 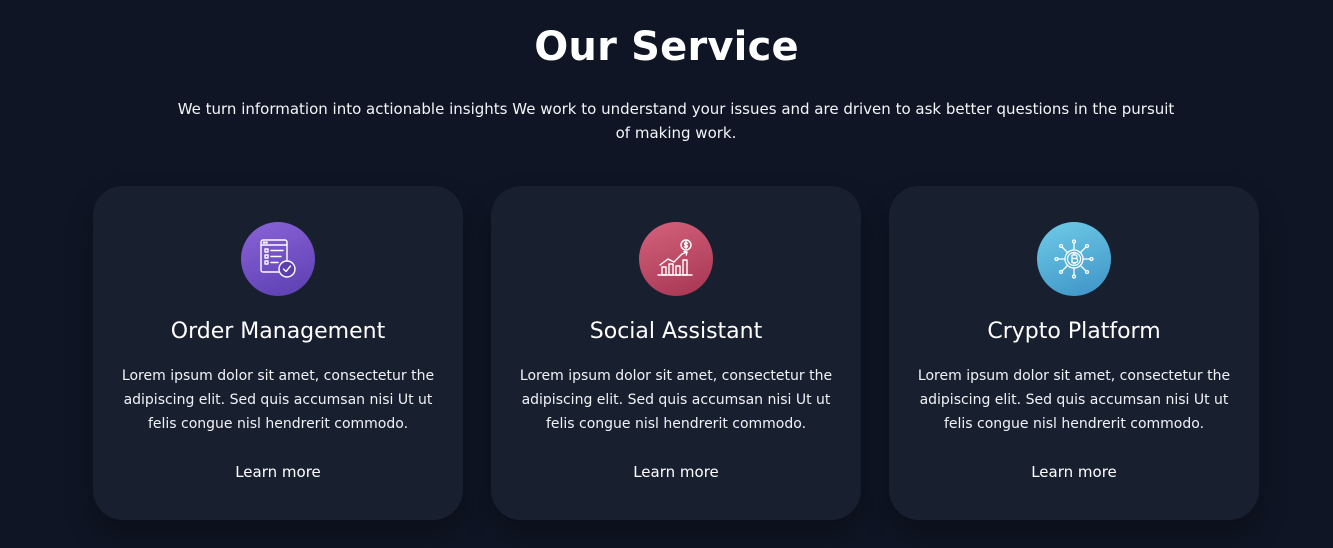 I want to click on card-title: Order Management, so click(x=278, y=331).